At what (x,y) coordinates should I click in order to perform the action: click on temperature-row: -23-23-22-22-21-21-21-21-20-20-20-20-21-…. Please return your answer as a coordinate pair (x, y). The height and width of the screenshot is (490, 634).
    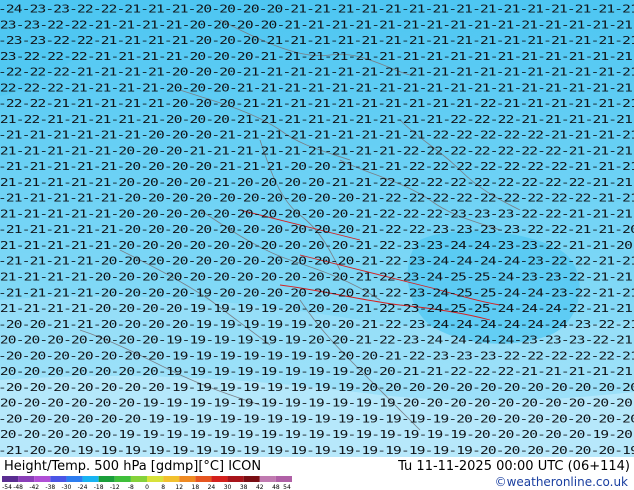
    Looking at the image, I should click on (316, 25).